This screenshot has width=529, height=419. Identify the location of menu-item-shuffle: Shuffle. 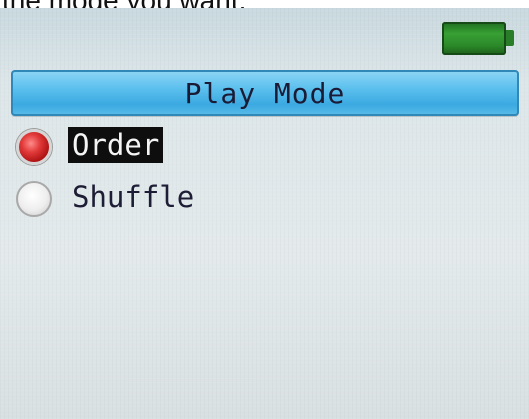
(164, 198).